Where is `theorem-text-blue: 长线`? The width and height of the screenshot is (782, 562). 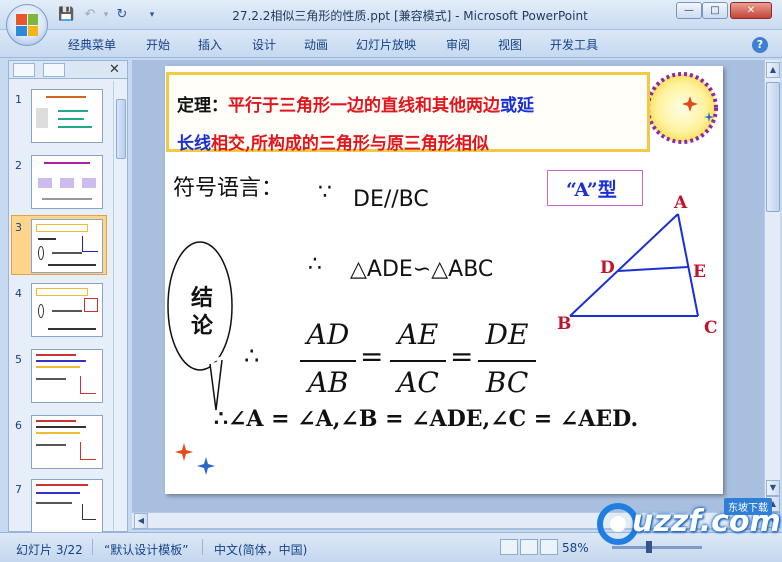 theorem-text-blue: 长线 is located at coordinates (194, 144).